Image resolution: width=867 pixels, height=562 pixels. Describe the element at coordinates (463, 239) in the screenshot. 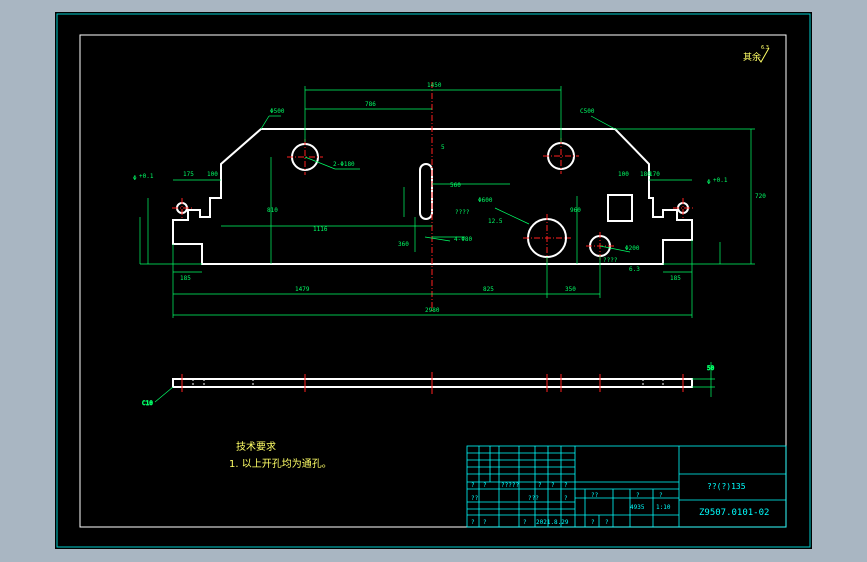

I see `svg-text: 4-Φ80` at that location.